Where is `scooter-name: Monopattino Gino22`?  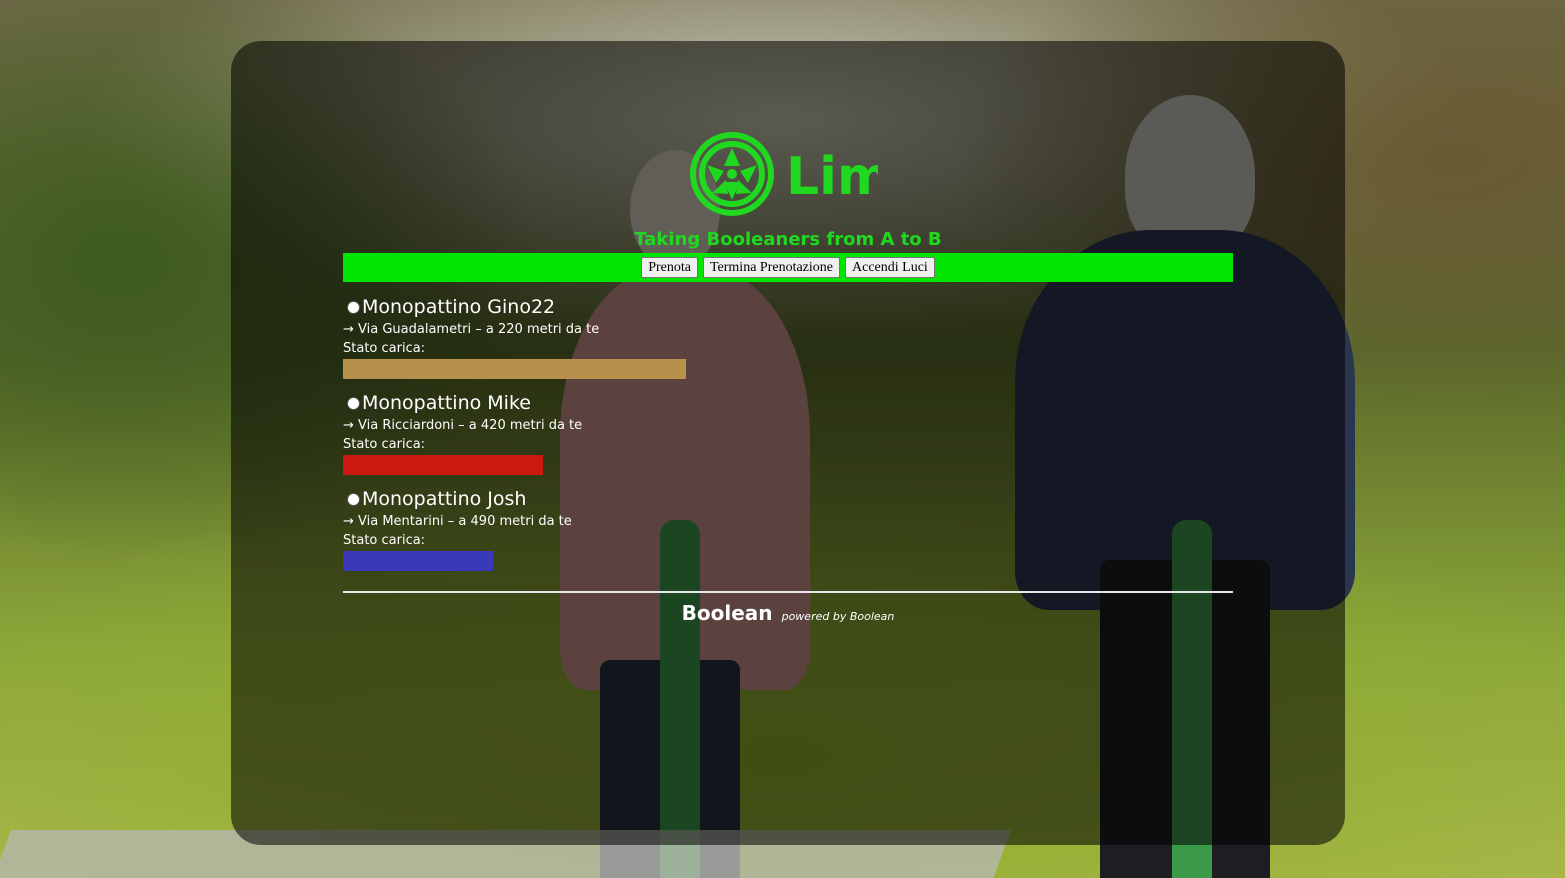 scooter-name: Monopattino Gino22 is located at coordinates (459, 307).